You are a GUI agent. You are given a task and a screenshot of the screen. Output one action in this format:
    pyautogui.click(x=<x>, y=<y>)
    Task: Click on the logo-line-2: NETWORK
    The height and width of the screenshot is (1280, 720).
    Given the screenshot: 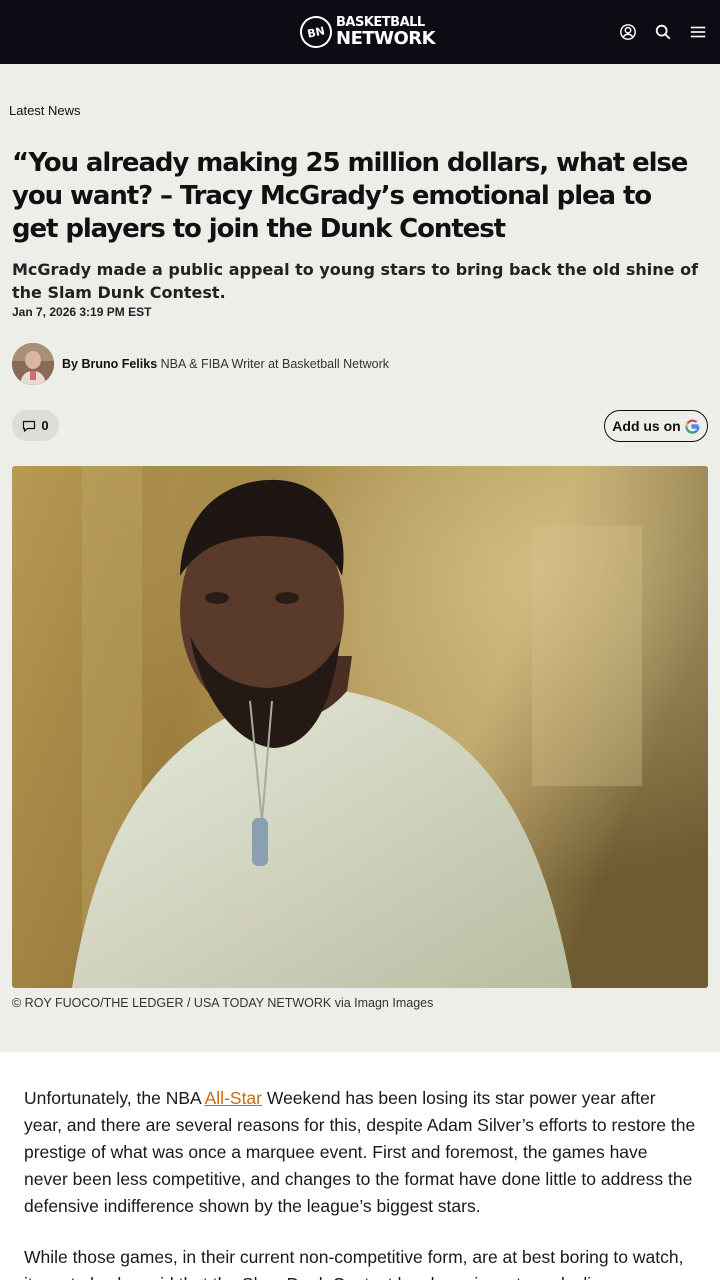 What is the action you would take?
    pyautogui.click(x=386, y=38)
    